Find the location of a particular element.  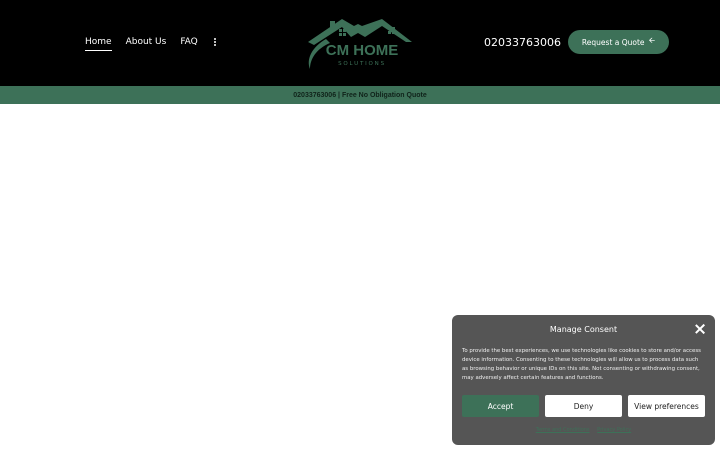

promo-bar: 02033763006 | Free No Obligation Quote is located at coordinates (360, 95).